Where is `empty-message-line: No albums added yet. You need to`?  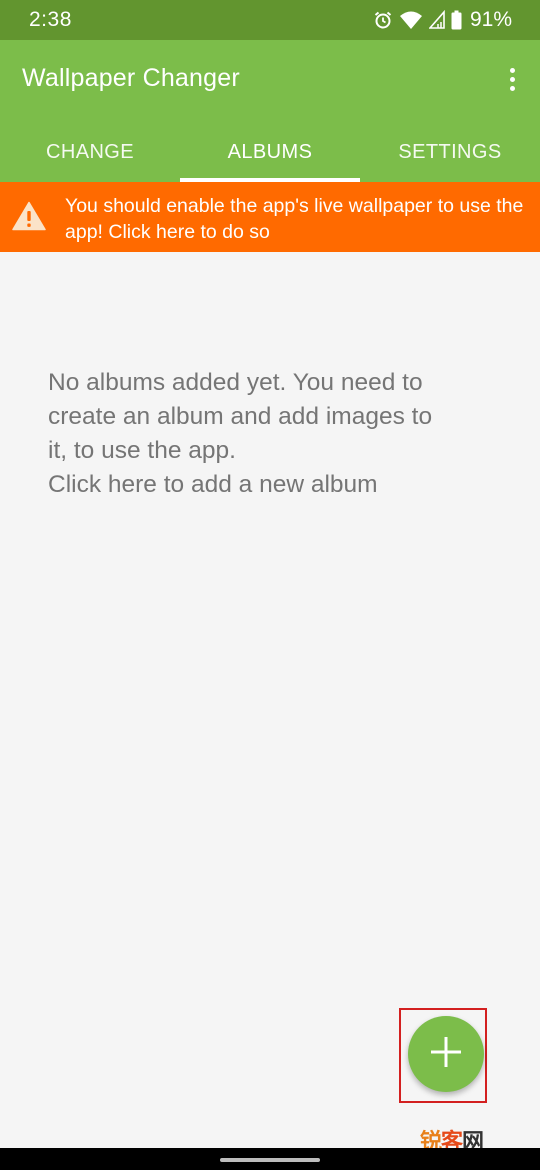
empty-message-line: No albums added yet. You need to is located at coordinates (235, 382).